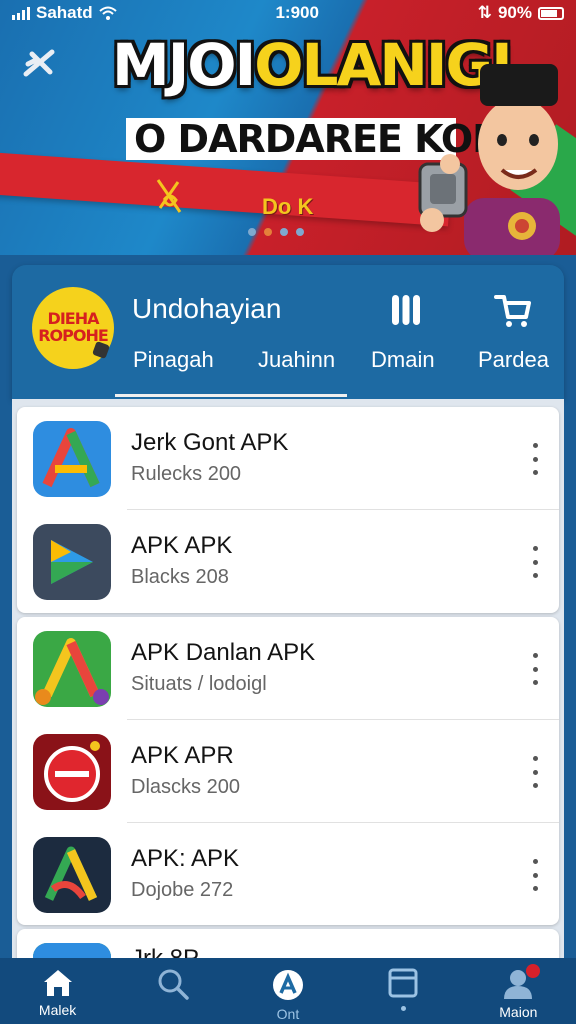 Image resolution: width=576 pixels, height=1024 pixels. Describe the element at coordinates (72, 562) in the screenshot. I see `blue-play-logo-icon` at that location.